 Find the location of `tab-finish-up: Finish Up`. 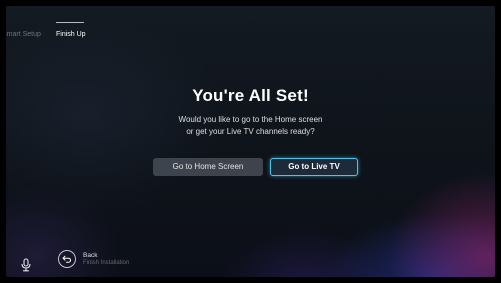

tab-finish-up: Finish Up is located at coordinates (71, 35).